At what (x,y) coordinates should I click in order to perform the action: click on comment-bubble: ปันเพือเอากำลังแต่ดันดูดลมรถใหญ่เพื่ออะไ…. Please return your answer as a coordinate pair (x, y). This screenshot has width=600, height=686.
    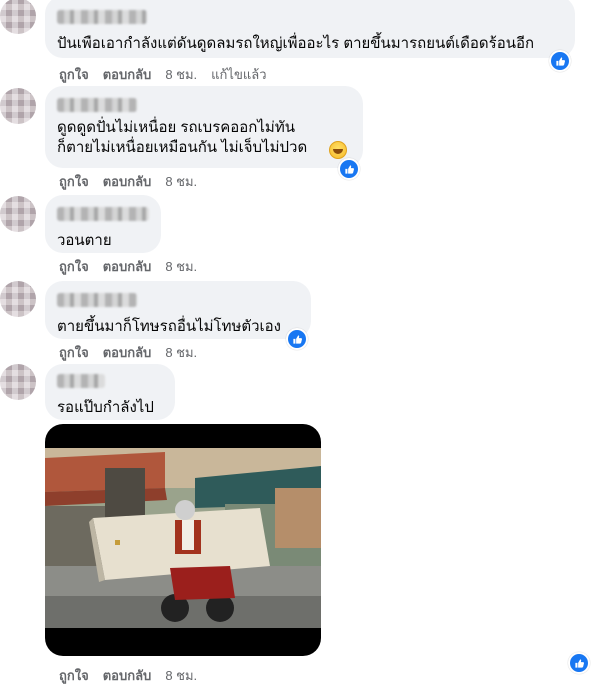
    Looking at the image, I should click on (310, 29).